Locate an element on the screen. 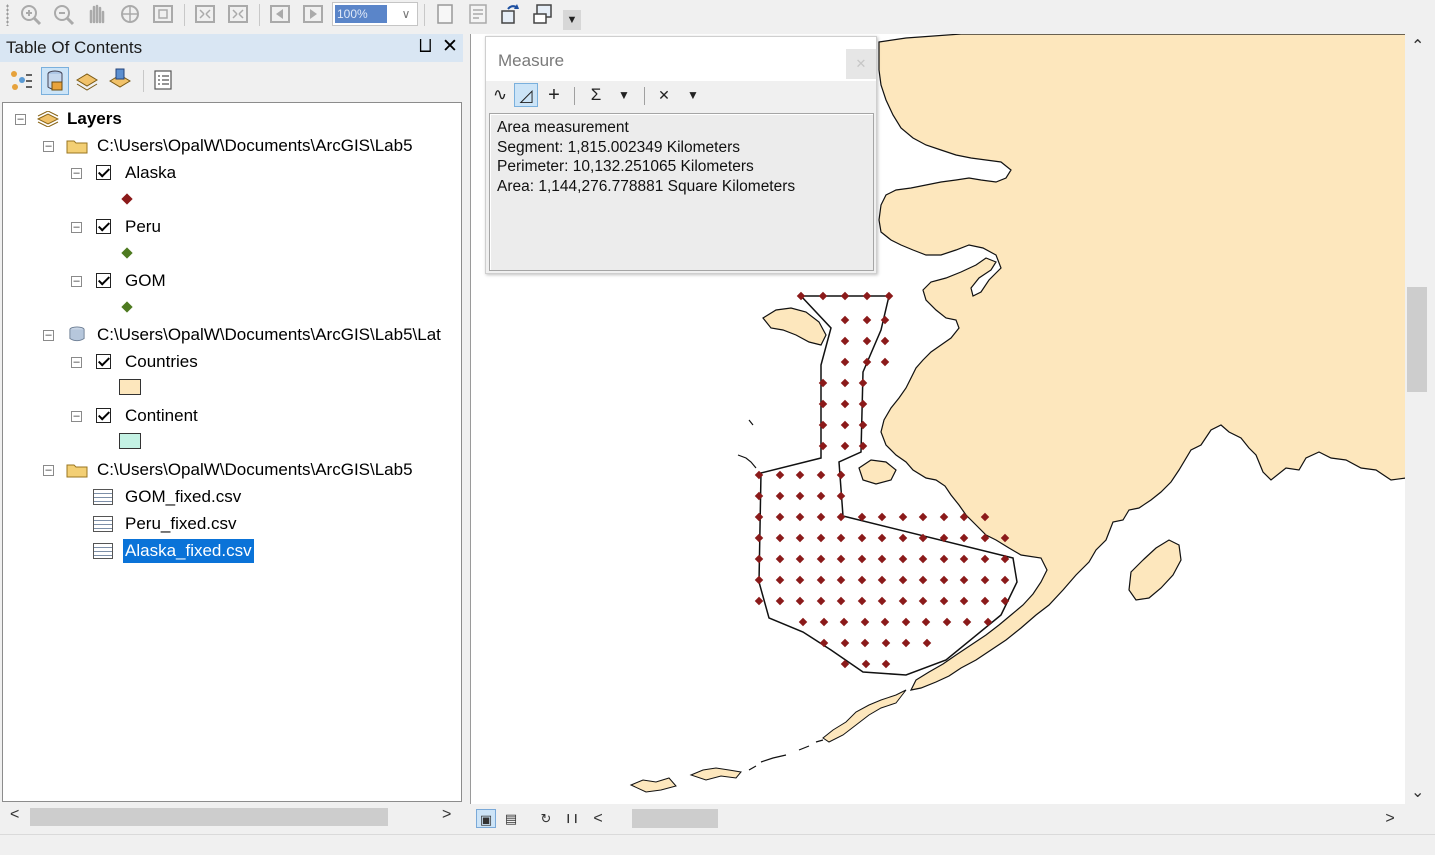 The height and width of the screenshot is (855, 1435). tools-icon is located at coordinates (544, 14).